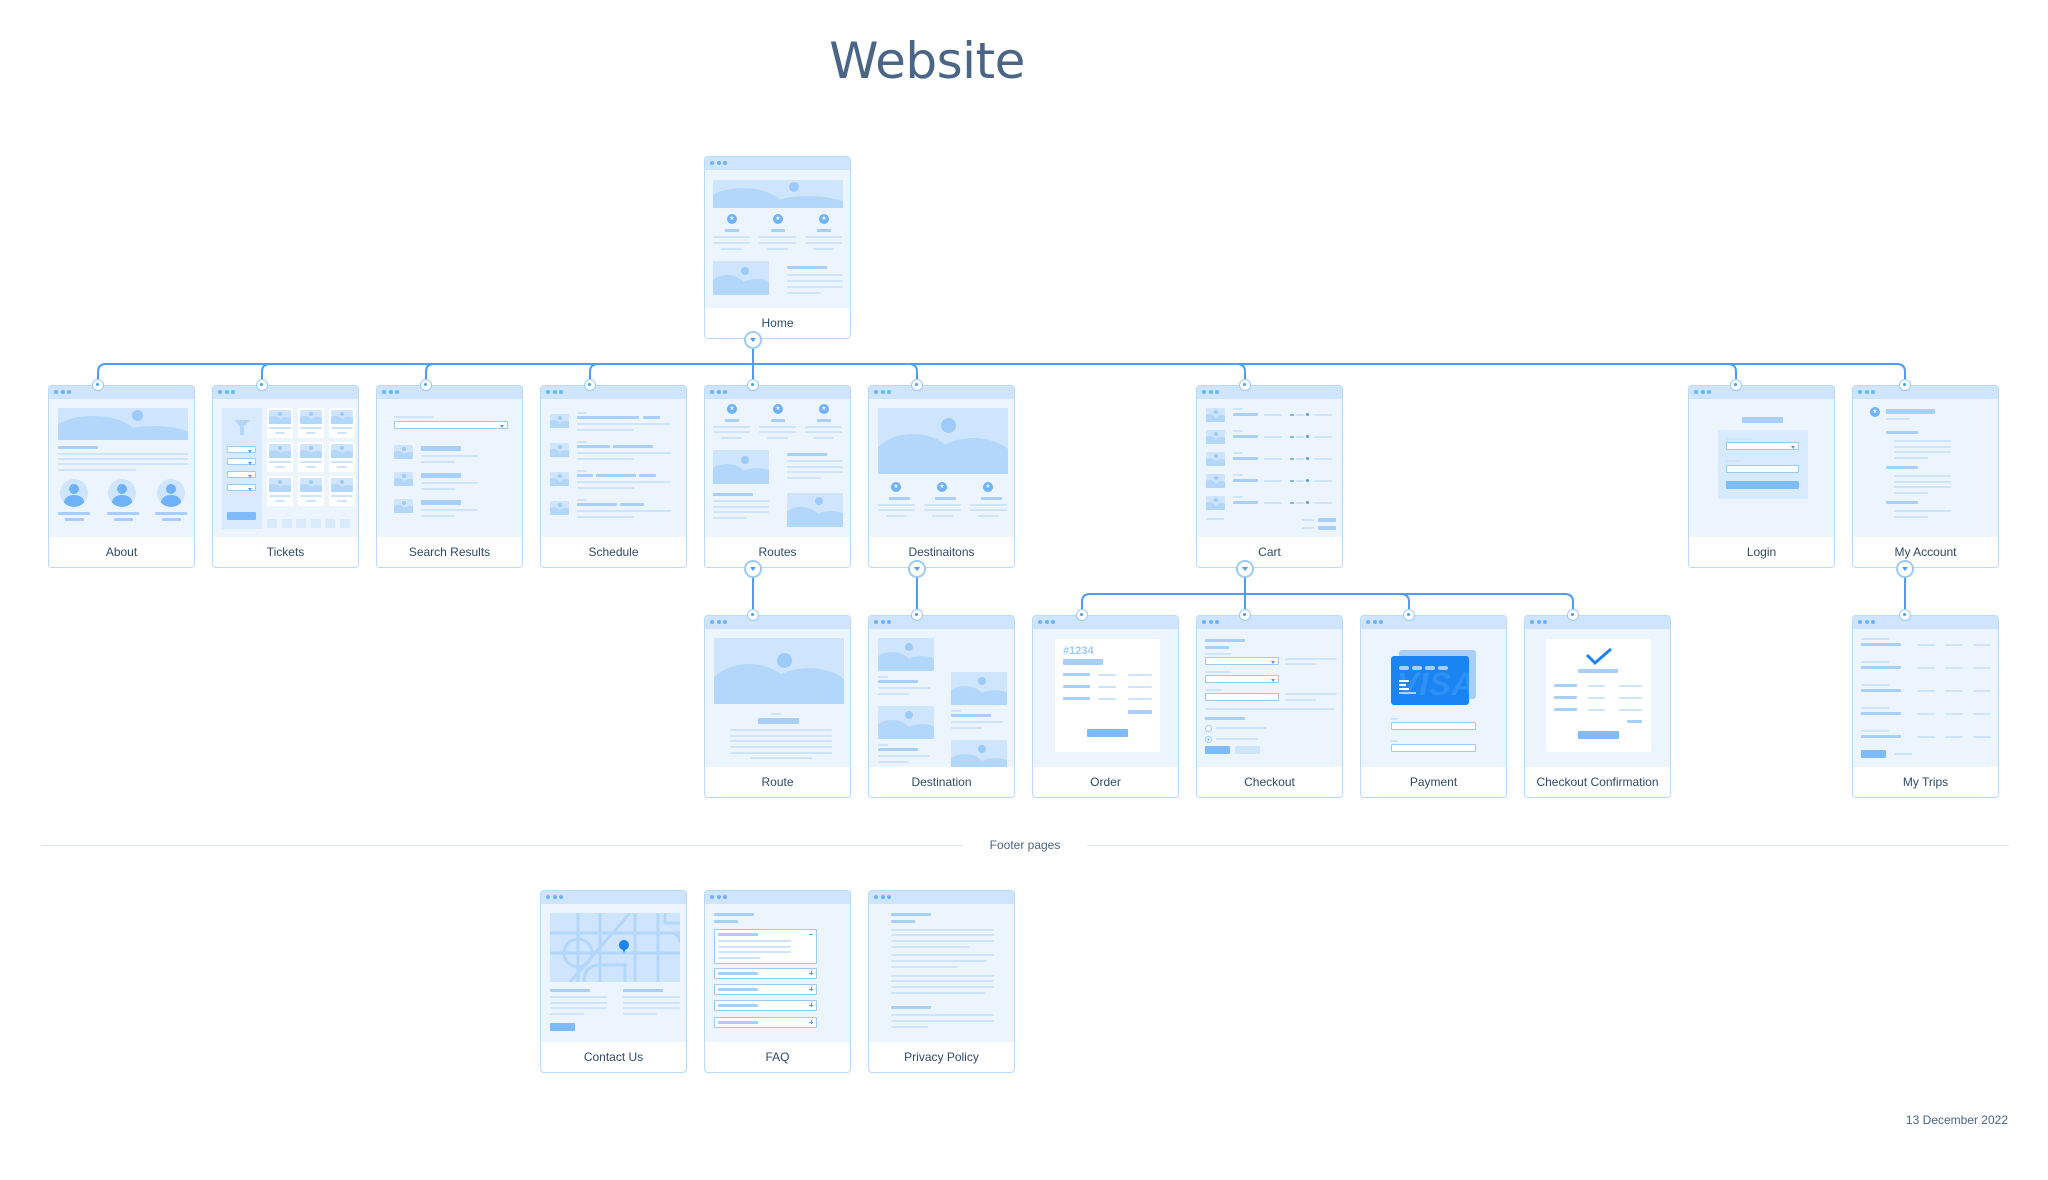  What do you see at coordinates (1905, 569) in the screenshot?
I see `collapse-toggle-my-account` at bounding box center [1905, 569].